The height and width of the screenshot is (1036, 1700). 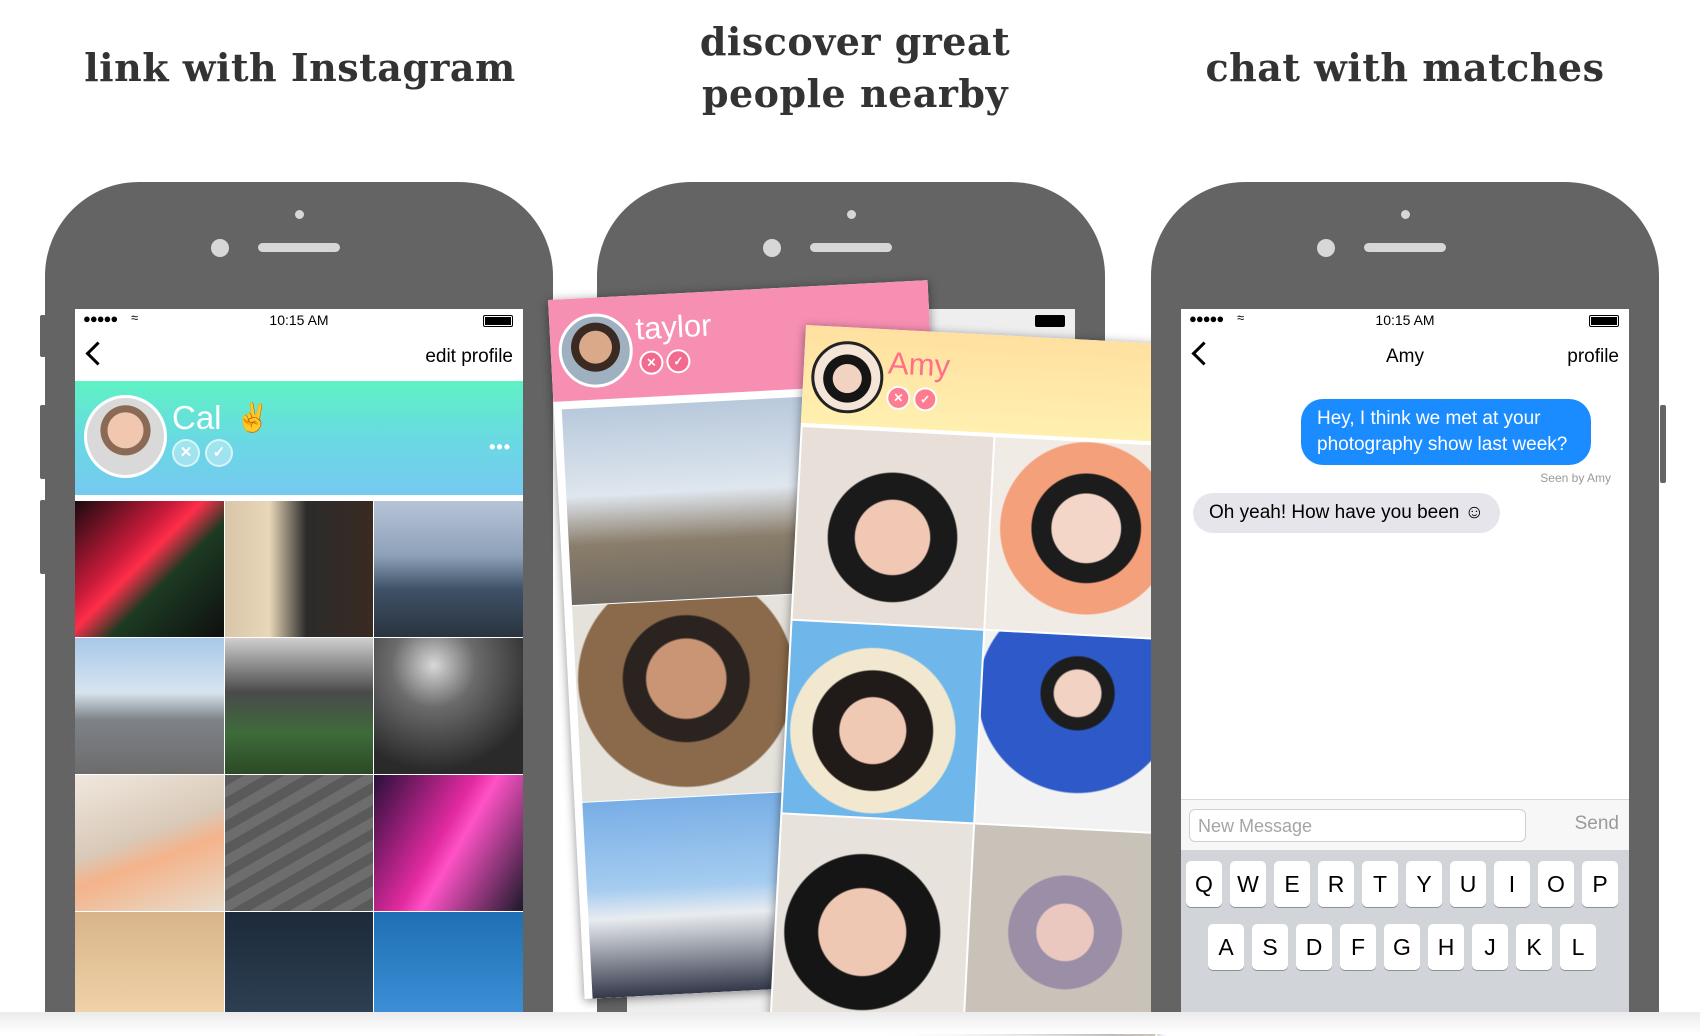 I want to click on floor-shadow, so click(x=850, y=1023).